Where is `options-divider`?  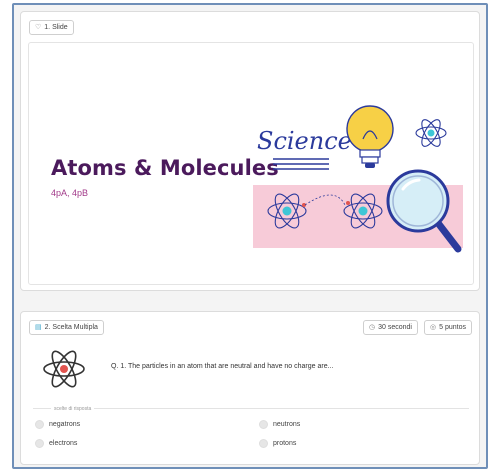
options-divider is located at coordinates (251, 408).